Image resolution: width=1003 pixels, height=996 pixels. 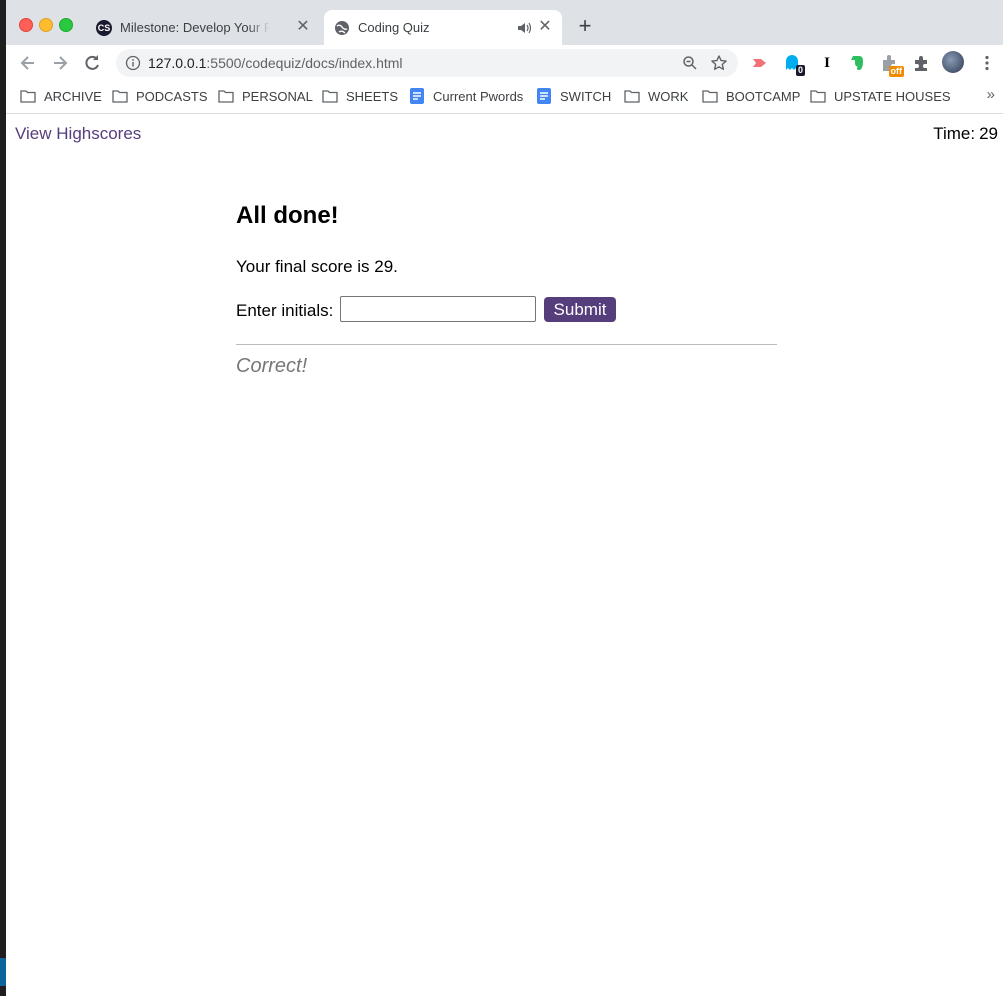 What do you see at coordinates (988, 133) in the screenshot?
I see `timer-value: 29` at bounding box center [988, 133].